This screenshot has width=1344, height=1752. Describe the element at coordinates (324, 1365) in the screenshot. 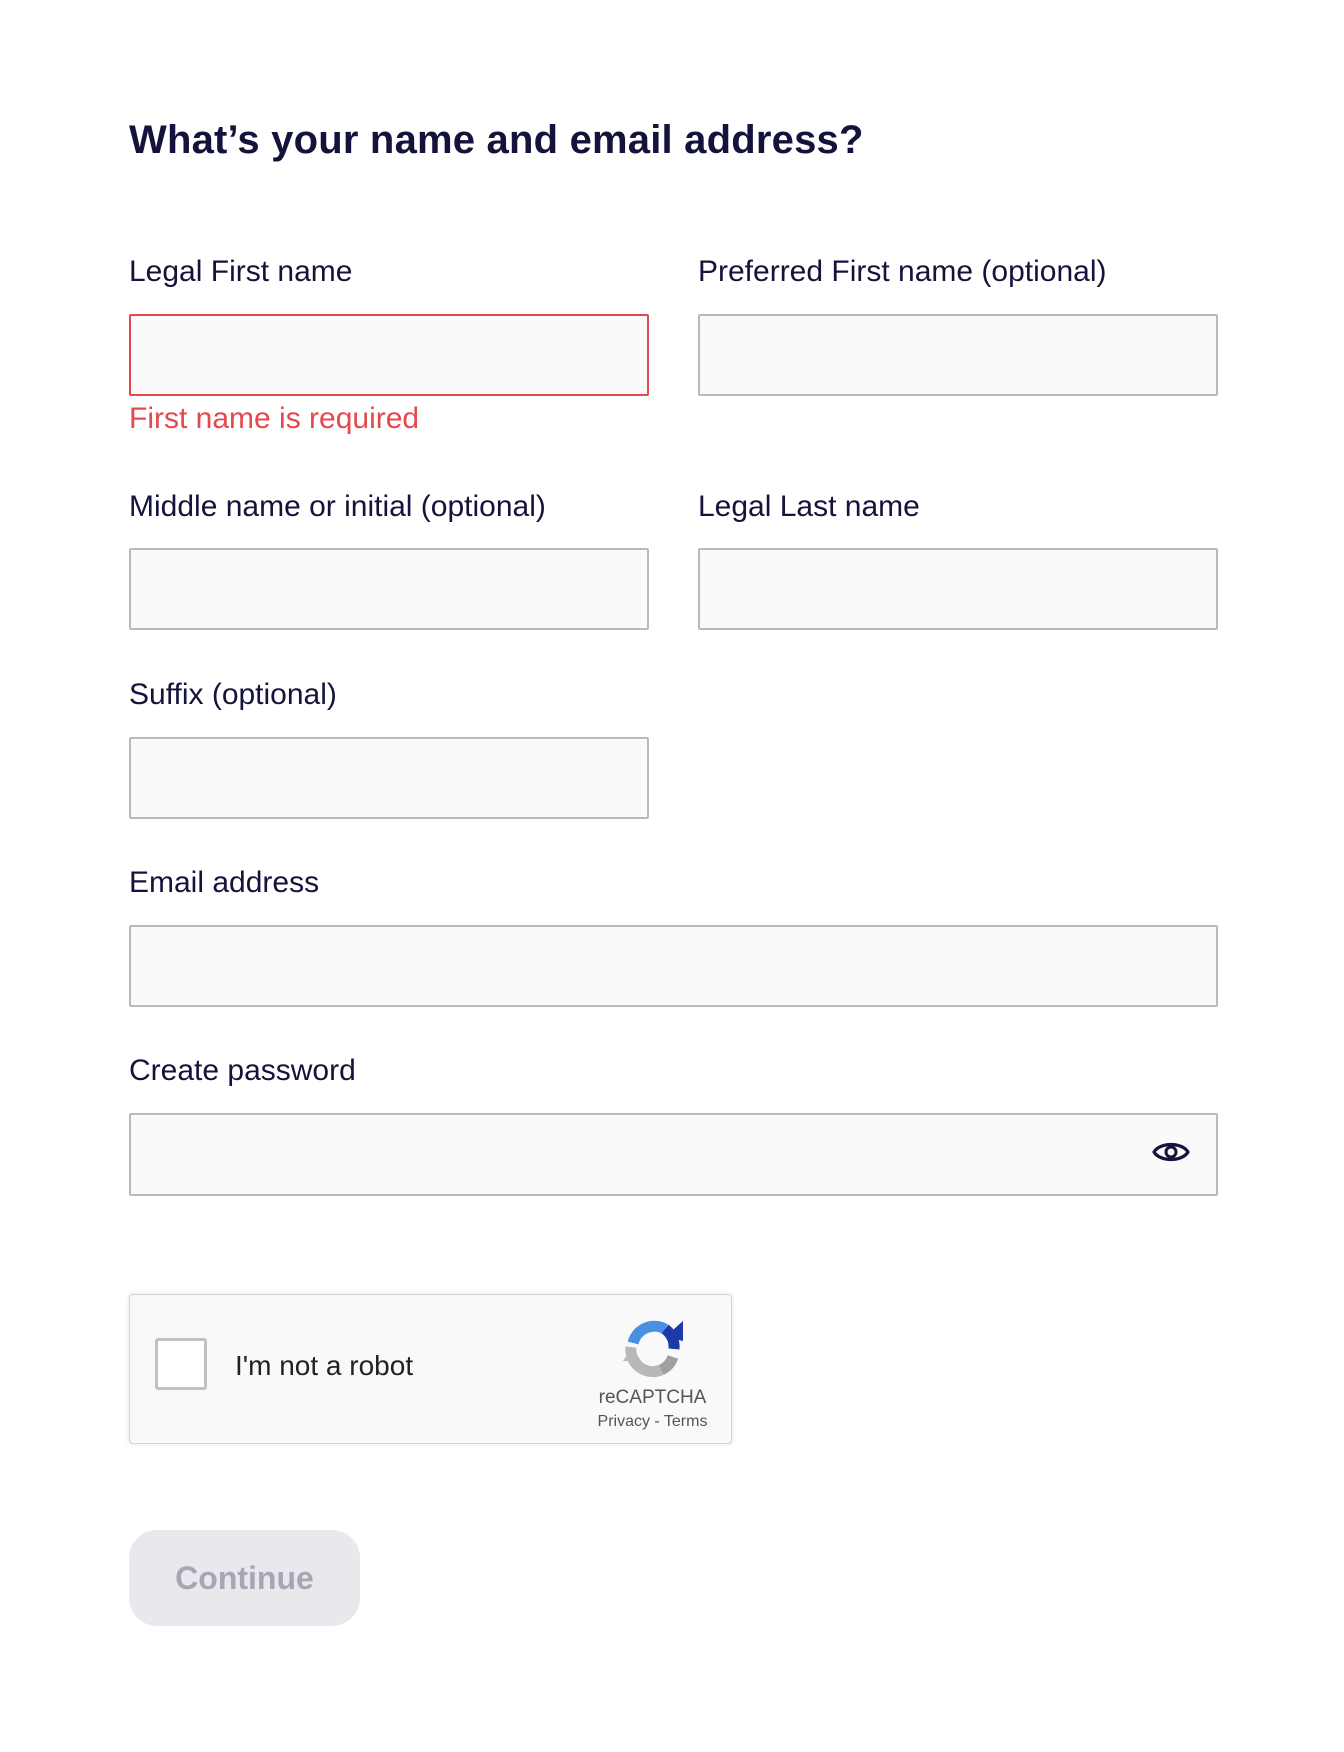

I see `recaptcha-label: I'm not a robot` at that location.